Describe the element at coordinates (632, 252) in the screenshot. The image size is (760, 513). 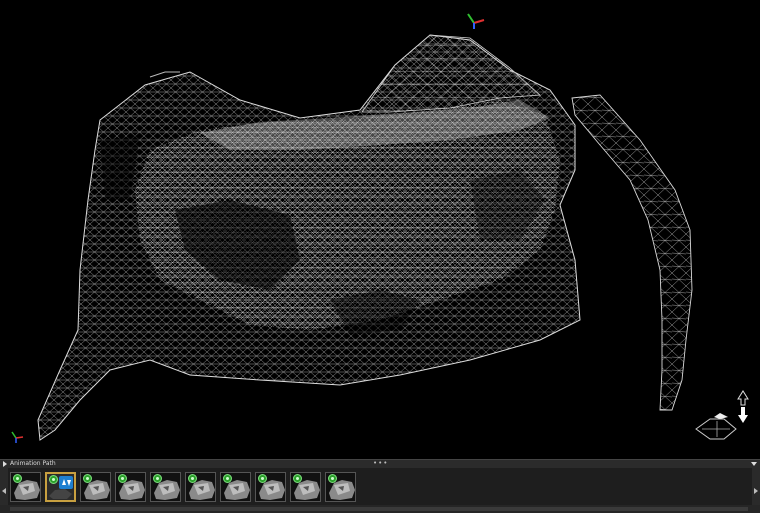
I see `mesh-right-arm` at that location.